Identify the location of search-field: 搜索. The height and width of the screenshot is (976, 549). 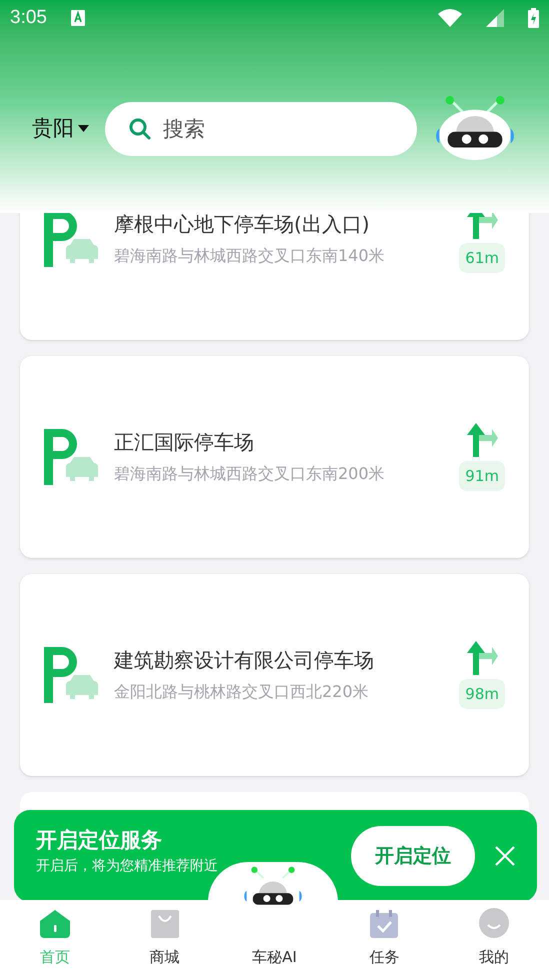
(261, 129).